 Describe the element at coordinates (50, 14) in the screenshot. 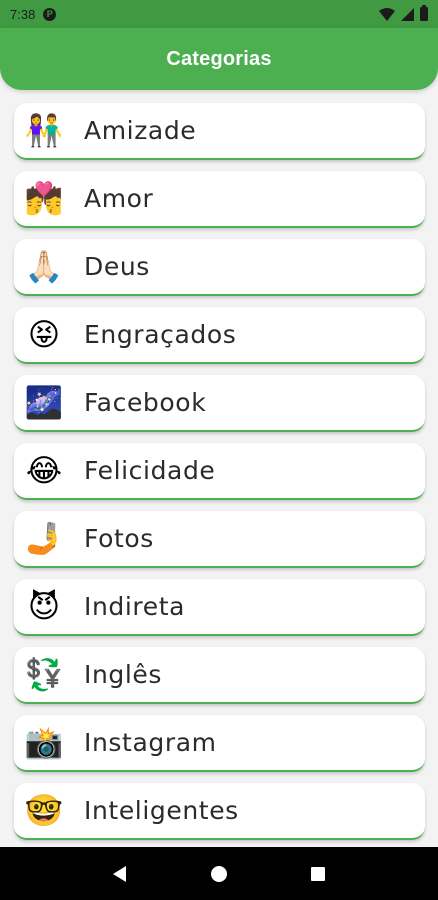

I see `app-notification-icon: P` at that location.